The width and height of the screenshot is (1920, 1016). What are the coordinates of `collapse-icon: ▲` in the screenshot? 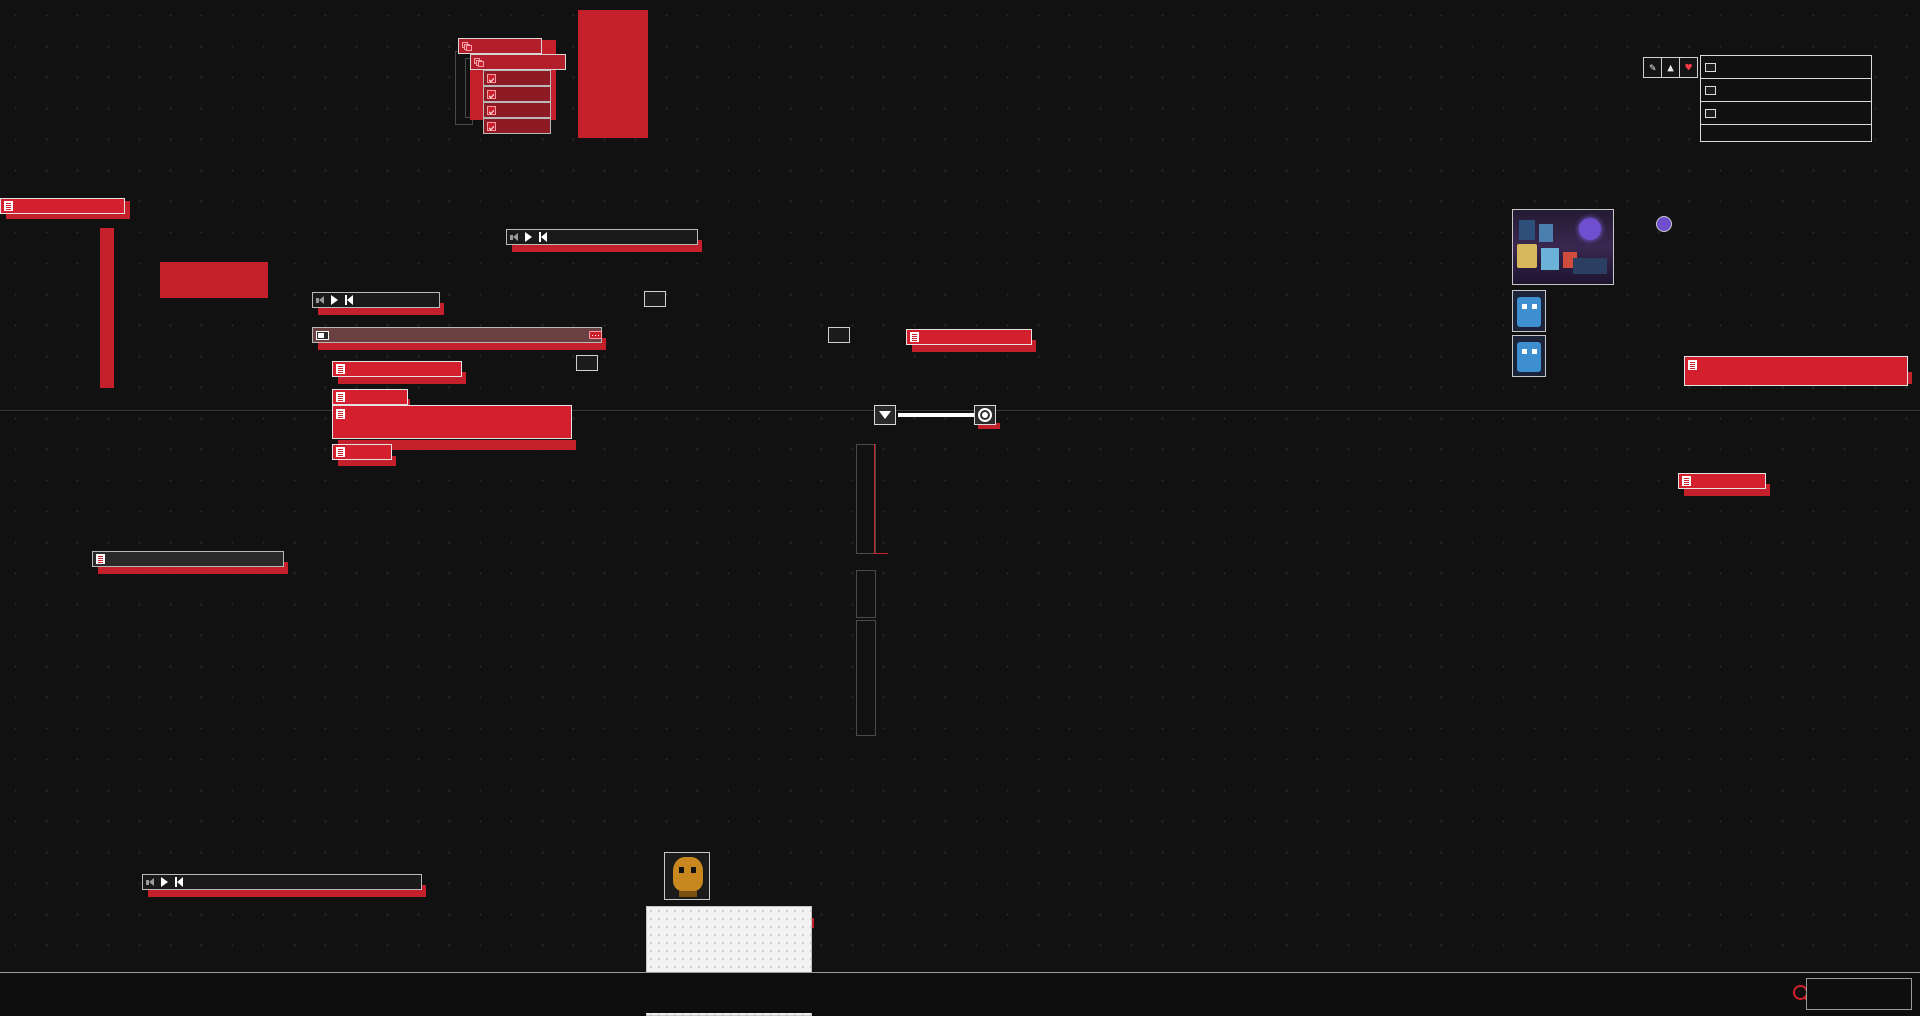 It's located at (1670, 67).